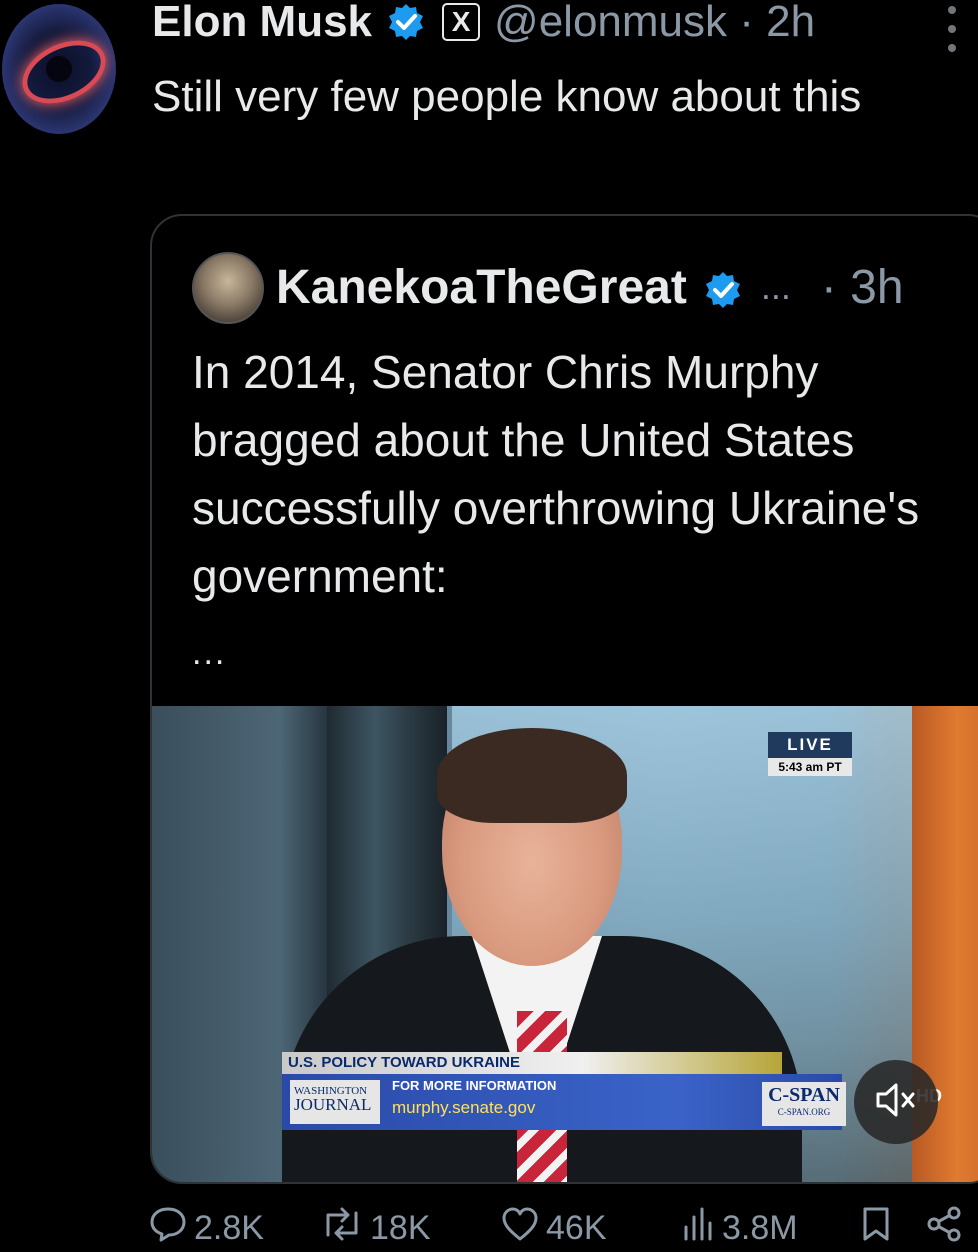 This screenshot has height=1252, width=978. What do you see at coordinates (532, 1063) in the screenshot?
I see `chyron-title: U.S. POLICY TOWARD UKRAINE` at bounding box center [532, 1063].